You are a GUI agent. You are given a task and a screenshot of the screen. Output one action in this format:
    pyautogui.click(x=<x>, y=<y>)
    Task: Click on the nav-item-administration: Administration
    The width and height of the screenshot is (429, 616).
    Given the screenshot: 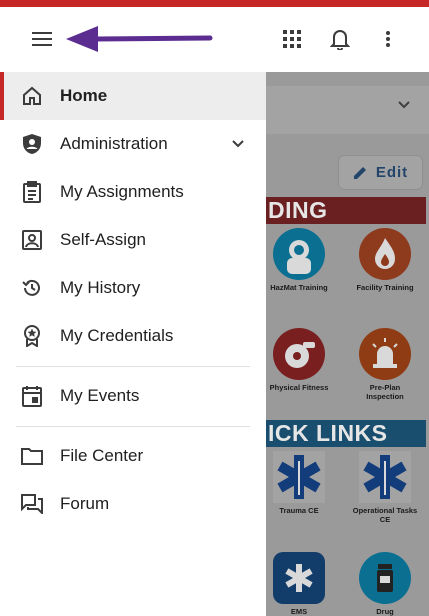 What is the action you would take?
    pyautogui.click(x=133, y=144)
    